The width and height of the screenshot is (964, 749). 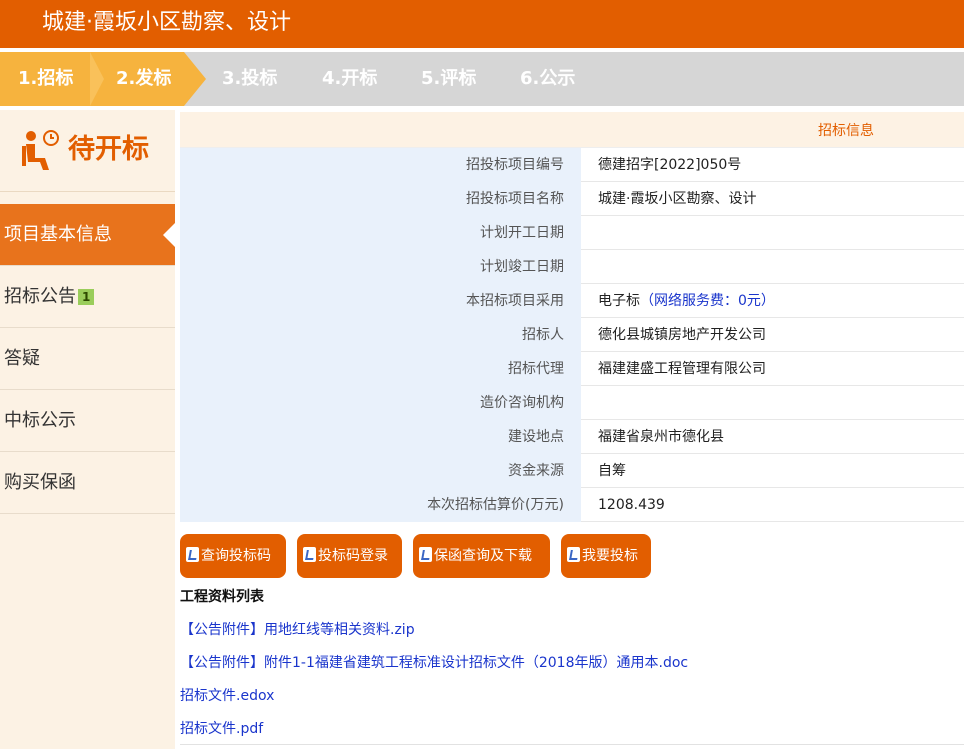 I want to click on table-row: 招投标项目名称 城建·霞坂小区勘察、设计, so click(x=572, y=199).